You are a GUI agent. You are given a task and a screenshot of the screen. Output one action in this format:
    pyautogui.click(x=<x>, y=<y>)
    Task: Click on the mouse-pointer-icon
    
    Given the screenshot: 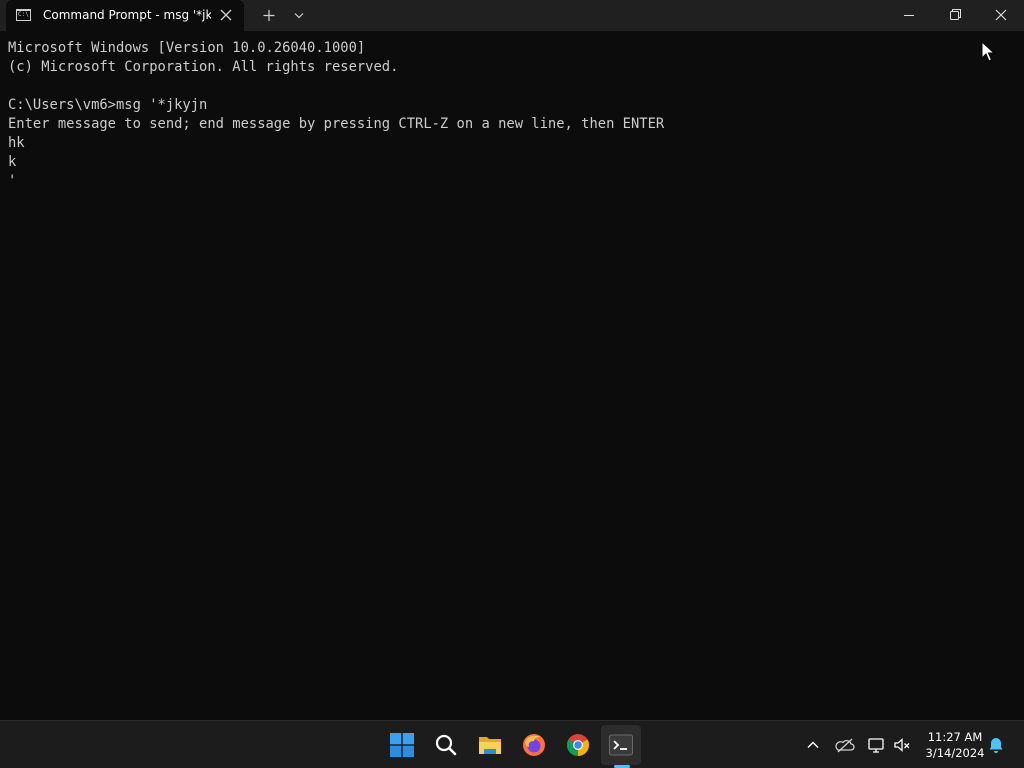 What is the action you would take?
    pyautogui.click(x=988, y=51)
    